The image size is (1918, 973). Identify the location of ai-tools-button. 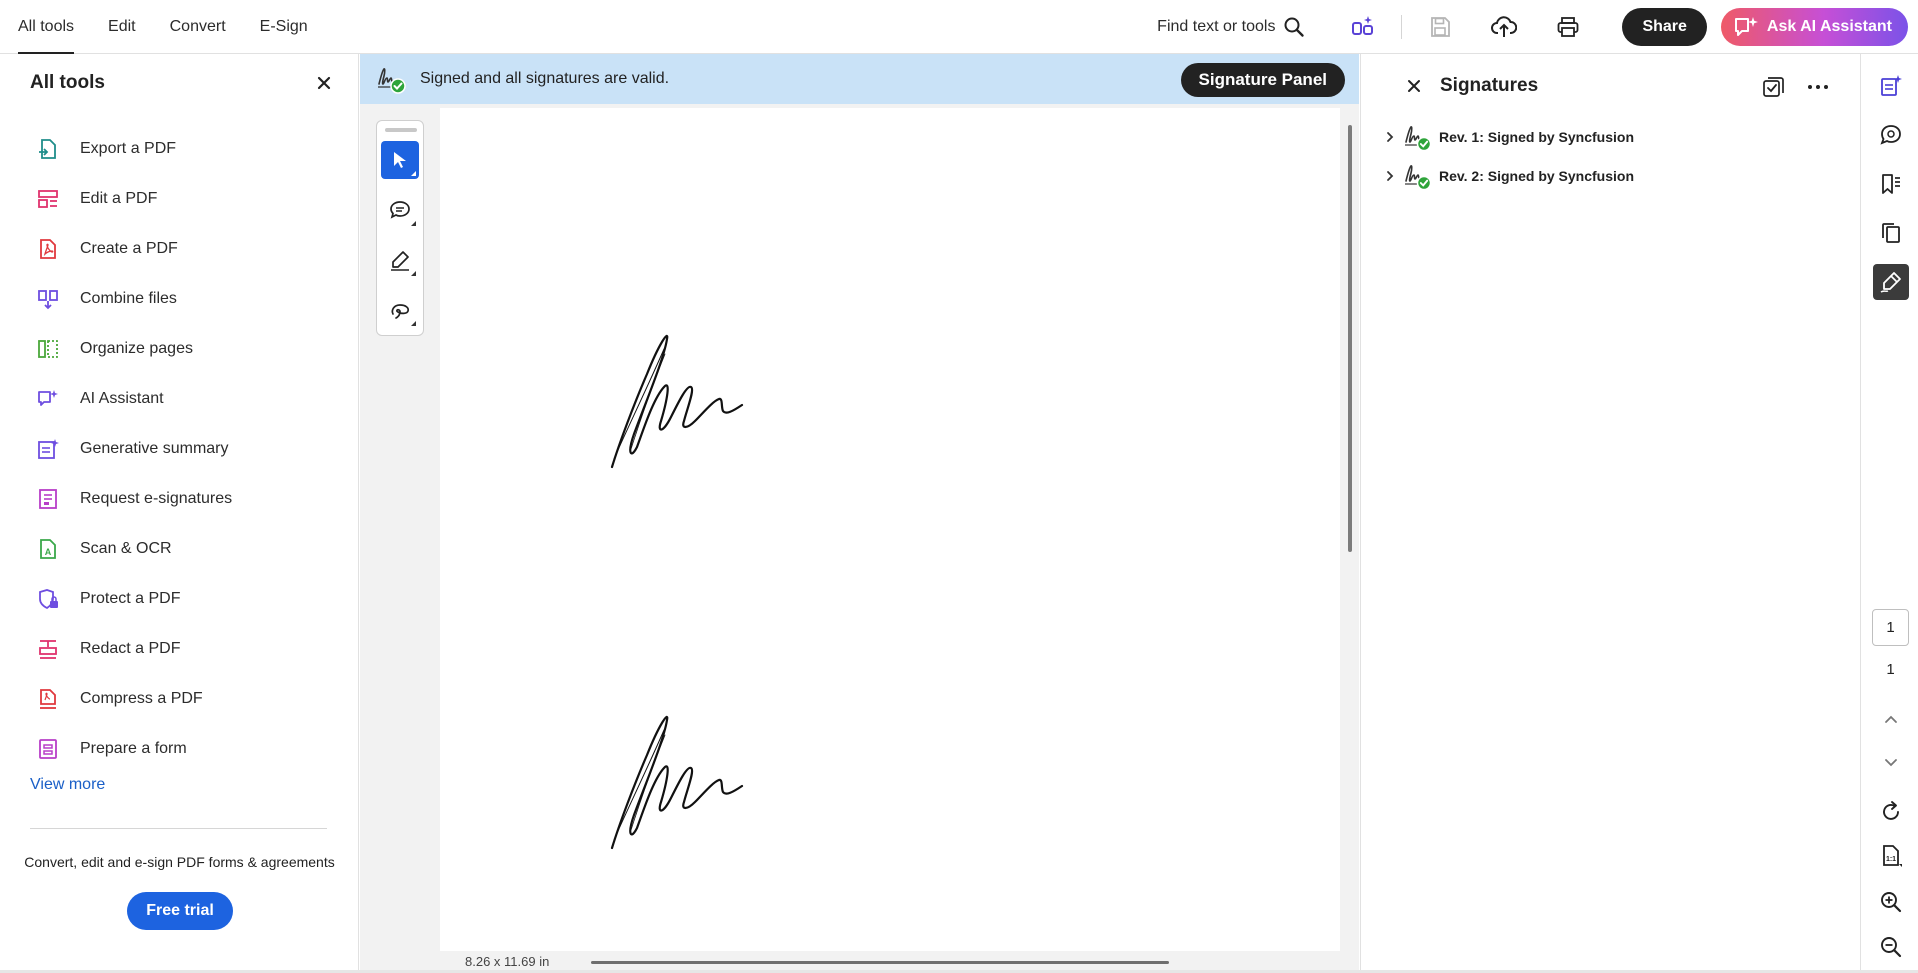
(1363, 27).